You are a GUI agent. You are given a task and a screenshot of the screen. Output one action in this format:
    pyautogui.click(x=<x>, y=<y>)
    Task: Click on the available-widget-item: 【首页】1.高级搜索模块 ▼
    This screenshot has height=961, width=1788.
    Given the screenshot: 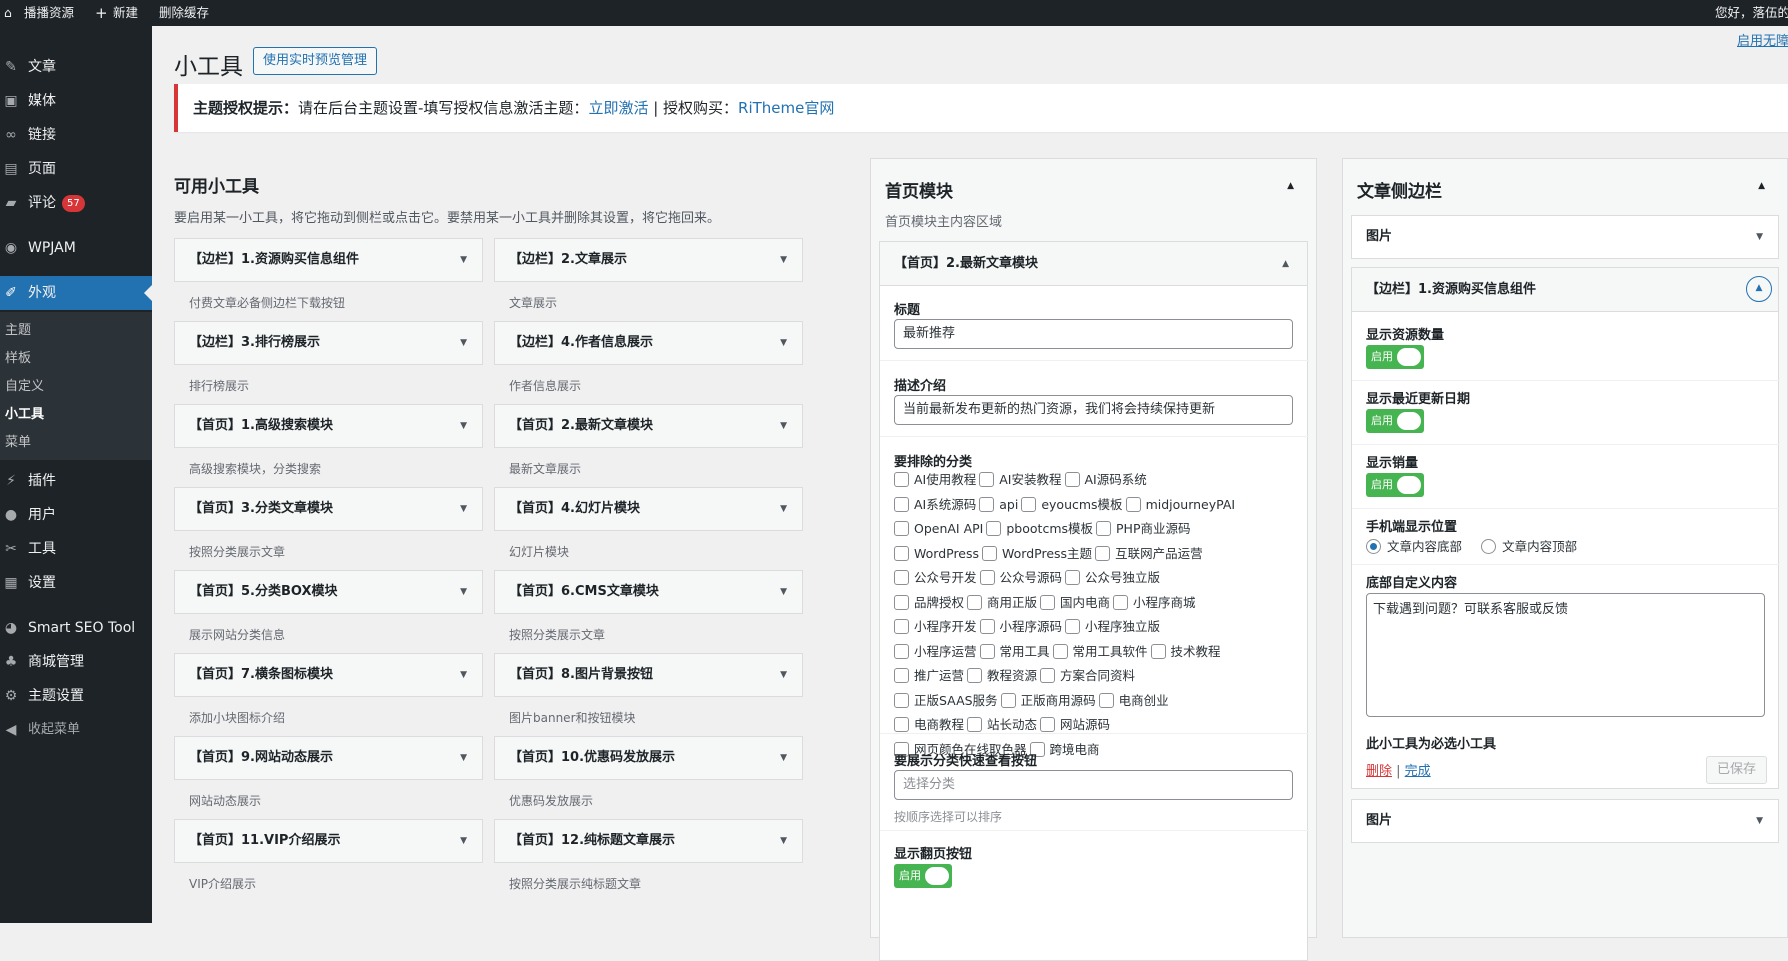 What is the action you would take?
    pyautogui.click(x=328, y=426)
    